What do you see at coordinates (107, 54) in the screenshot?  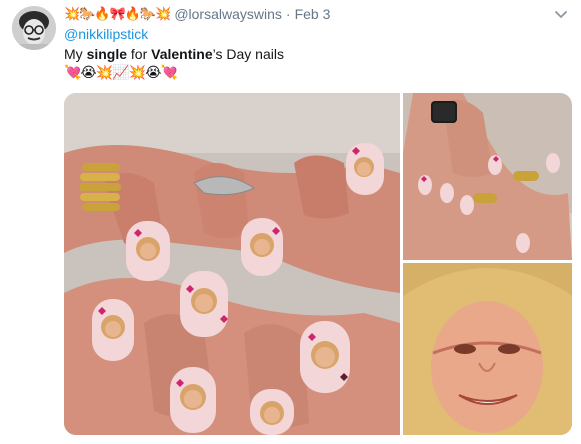 I see `text-part-bold-single: single` at bounding box center [107, 54].